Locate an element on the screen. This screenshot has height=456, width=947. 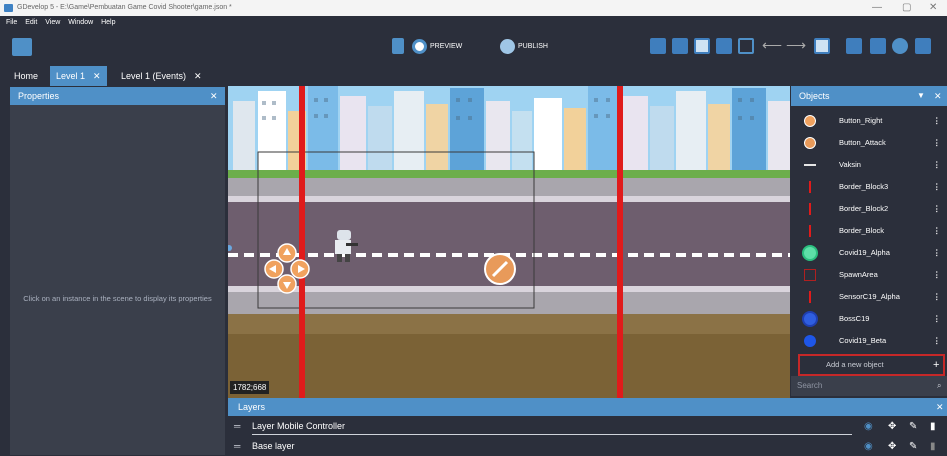
layer-underline is located at coordinates (552, 434).